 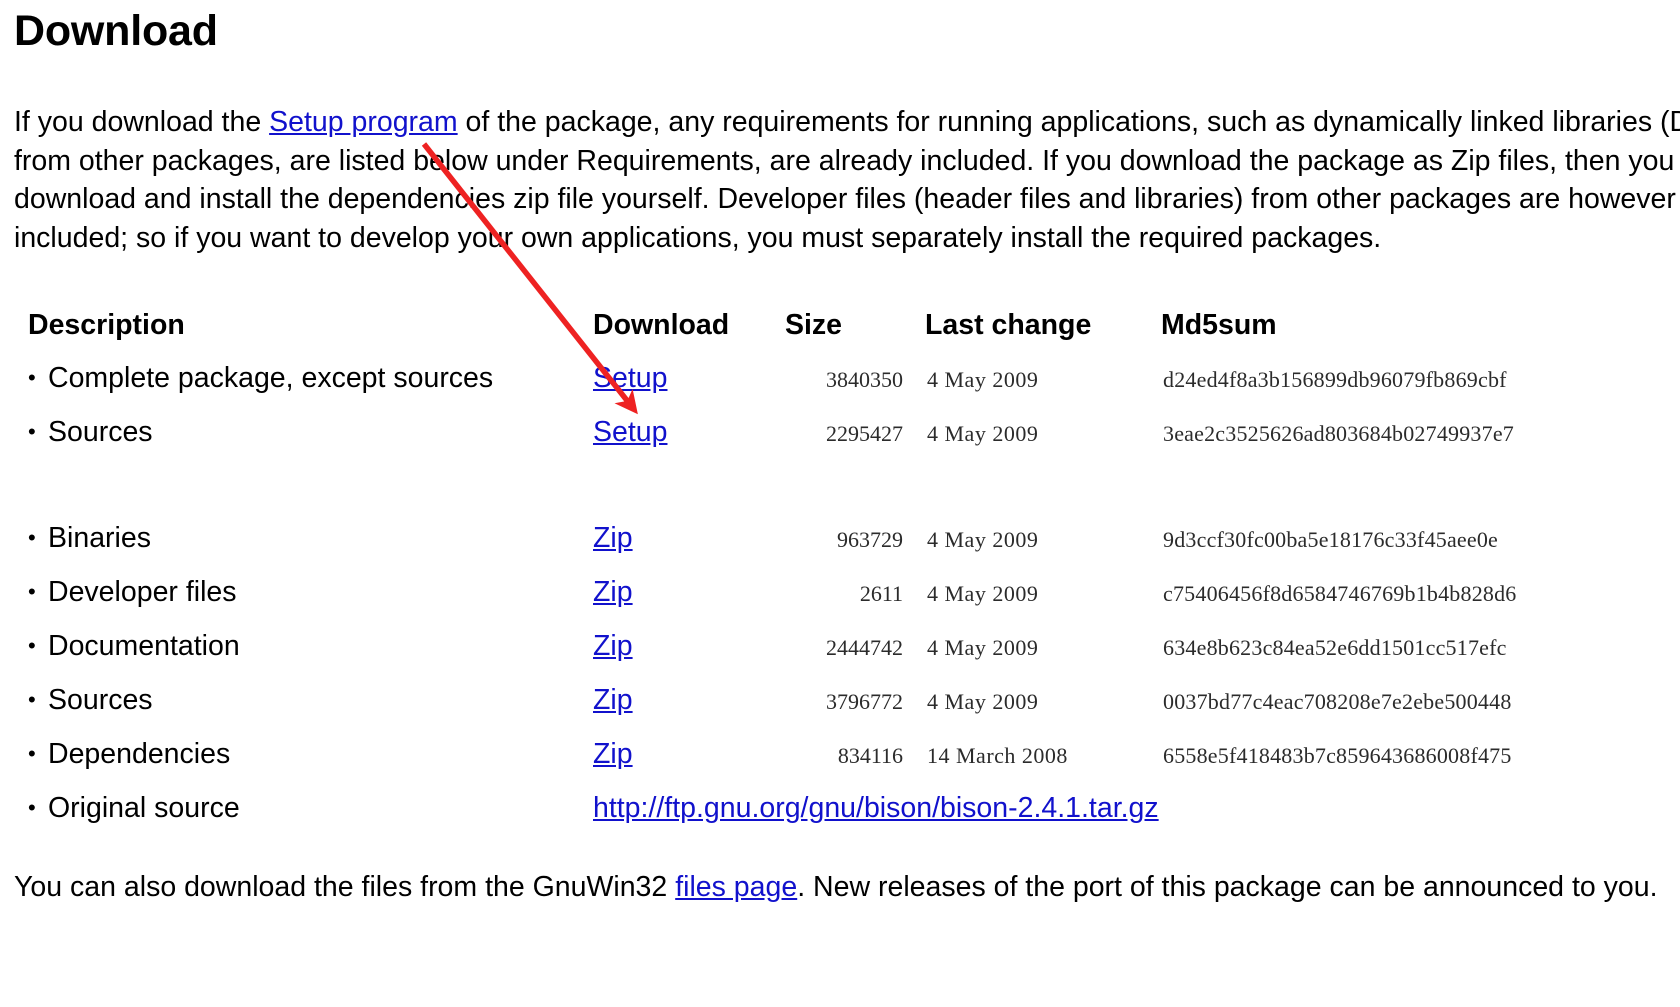 I want to click on row-md5sum-cell: d24ed4f8a3b156899db96079fb869cbf, so click(x=1335, y=380).